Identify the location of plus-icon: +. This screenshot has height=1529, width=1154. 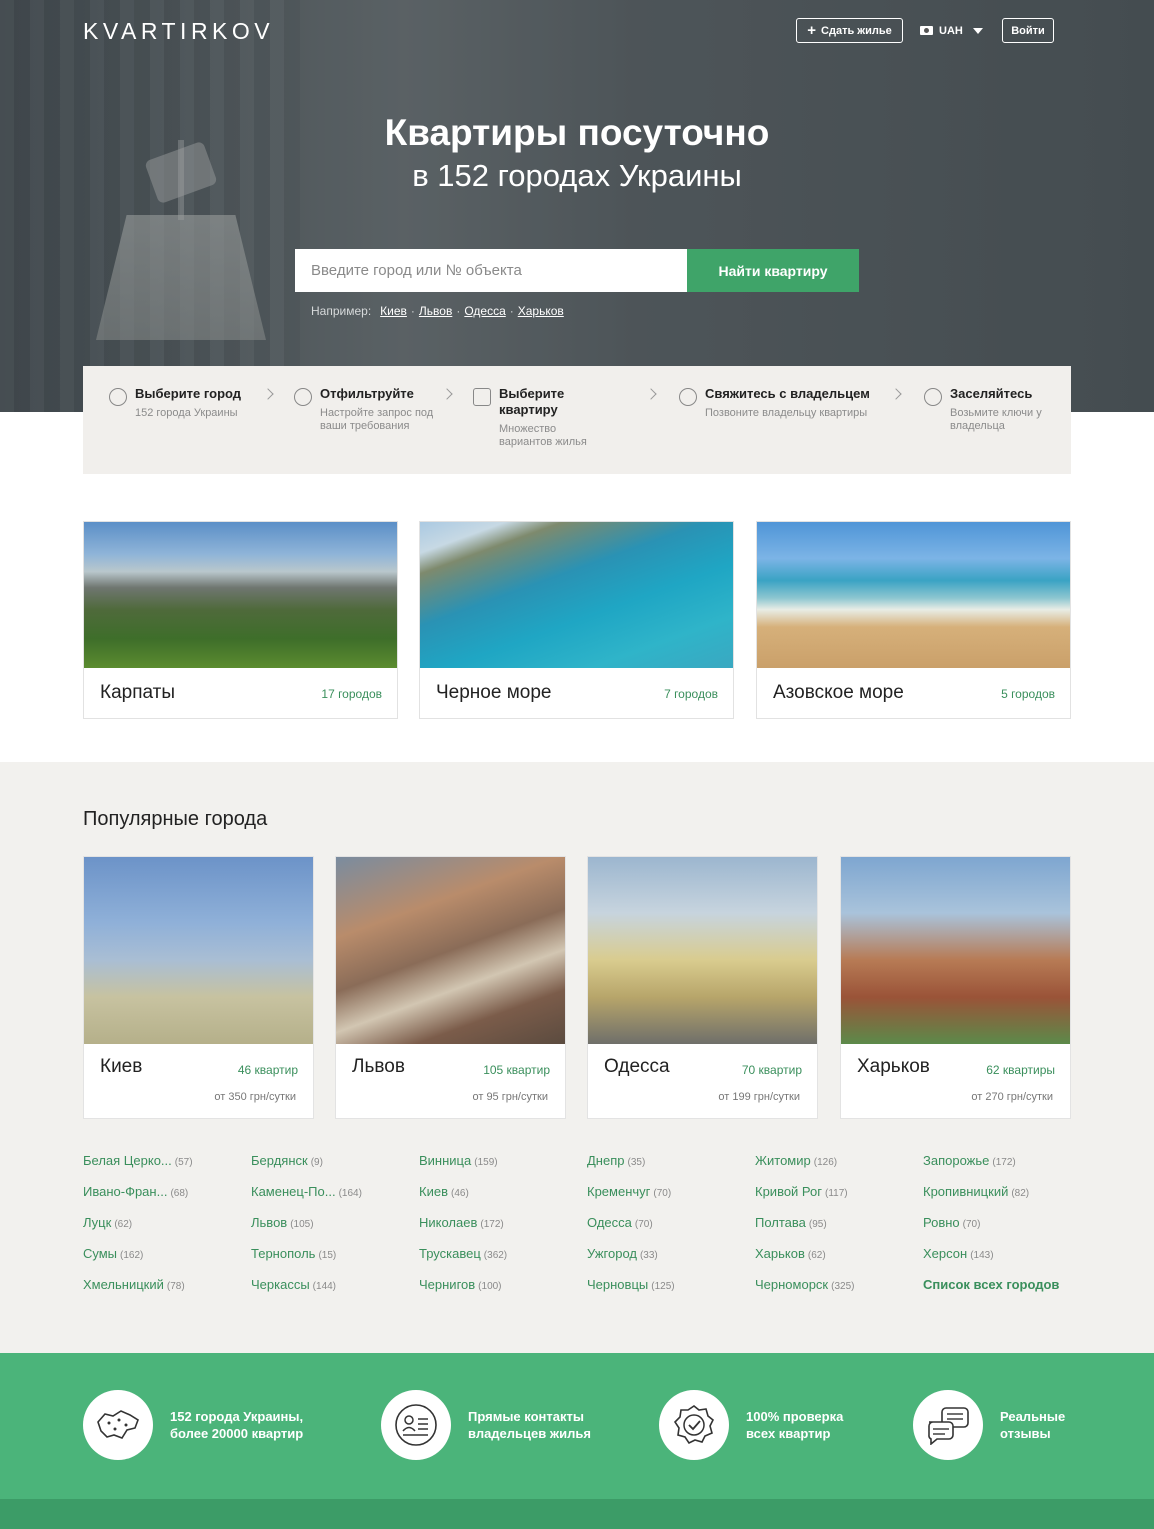
(812, 30).